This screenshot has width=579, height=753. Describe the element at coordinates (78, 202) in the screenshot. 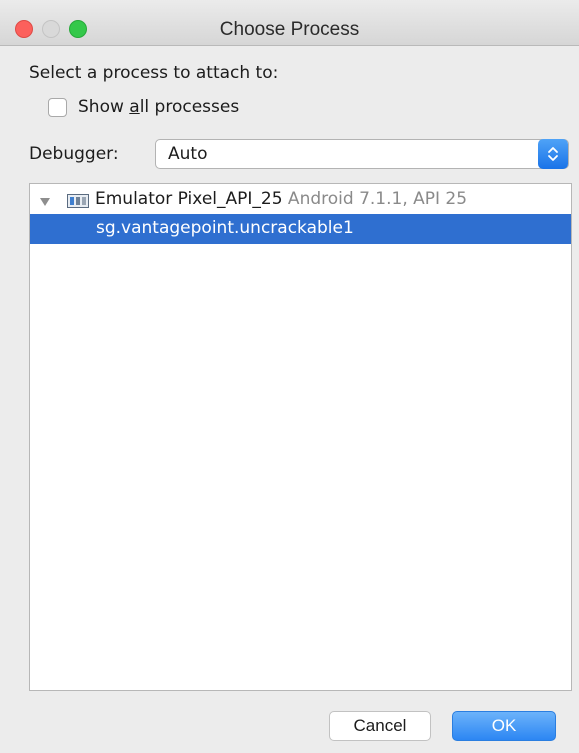

I see `device-icon` at that location.